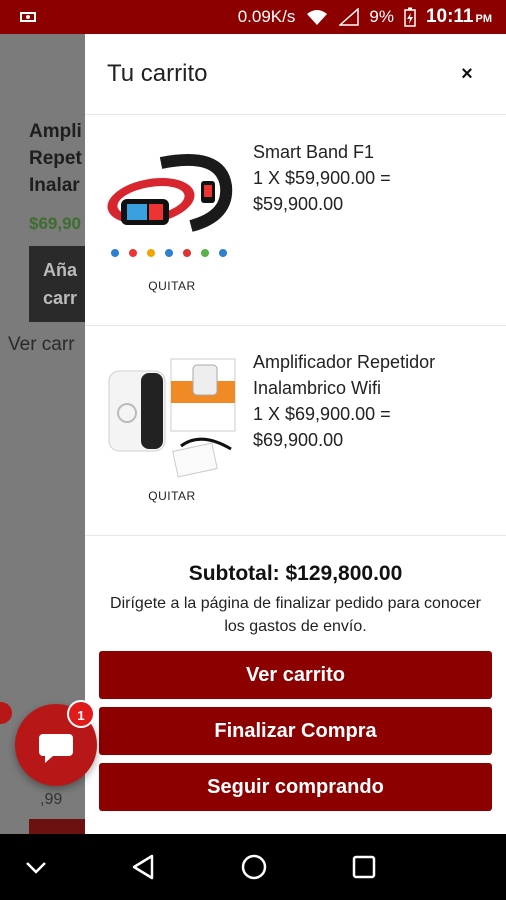  I want to click on home-icon, so click(254, 867).